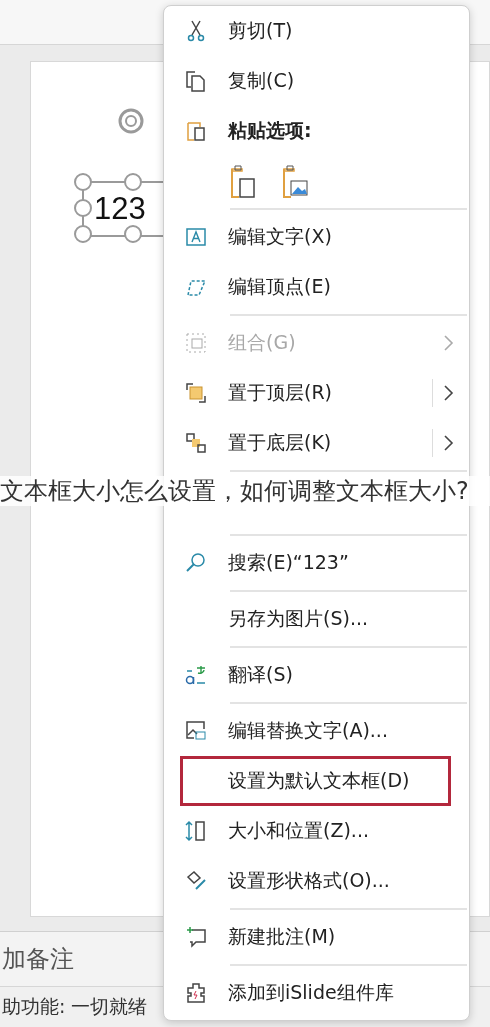 The width and height of the screenshot is (490, 1027). Describe the element at coordinates (196, 993) in the screenshot. I see `puzzle-icon` at that location.